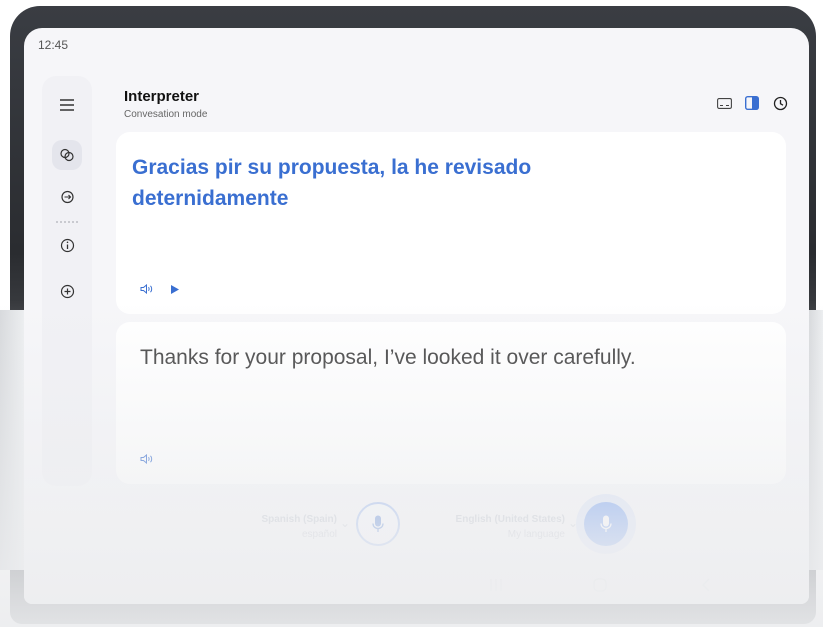 Image resolution: width=823 pixels, height=627 pixels. What do you see at coordinates (162, 96) in the screenshot?
I see `page-title: Interpreter` at bounding box center [162, 96].